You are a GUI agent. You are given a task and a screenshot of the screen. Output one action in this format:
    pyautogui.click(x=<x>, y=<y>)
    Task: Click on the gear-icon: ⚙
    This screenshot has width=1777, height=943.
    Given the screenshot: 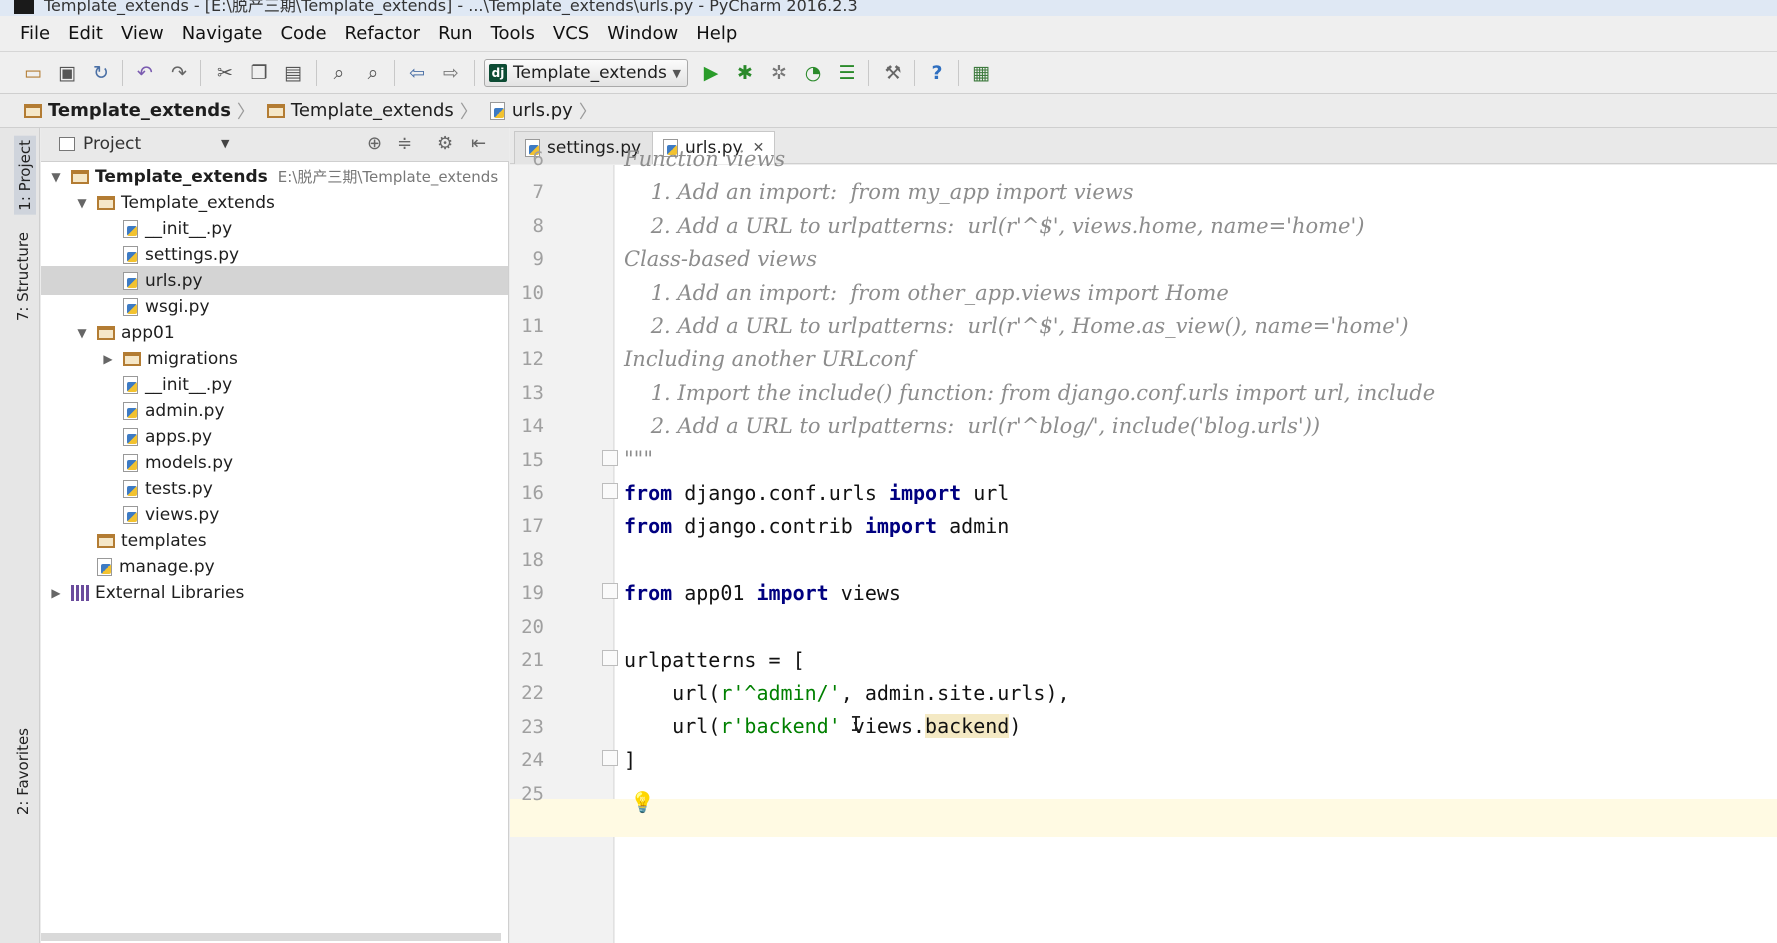 What is the action you would take?
    pyautogui.click(x=445, y=143)
    